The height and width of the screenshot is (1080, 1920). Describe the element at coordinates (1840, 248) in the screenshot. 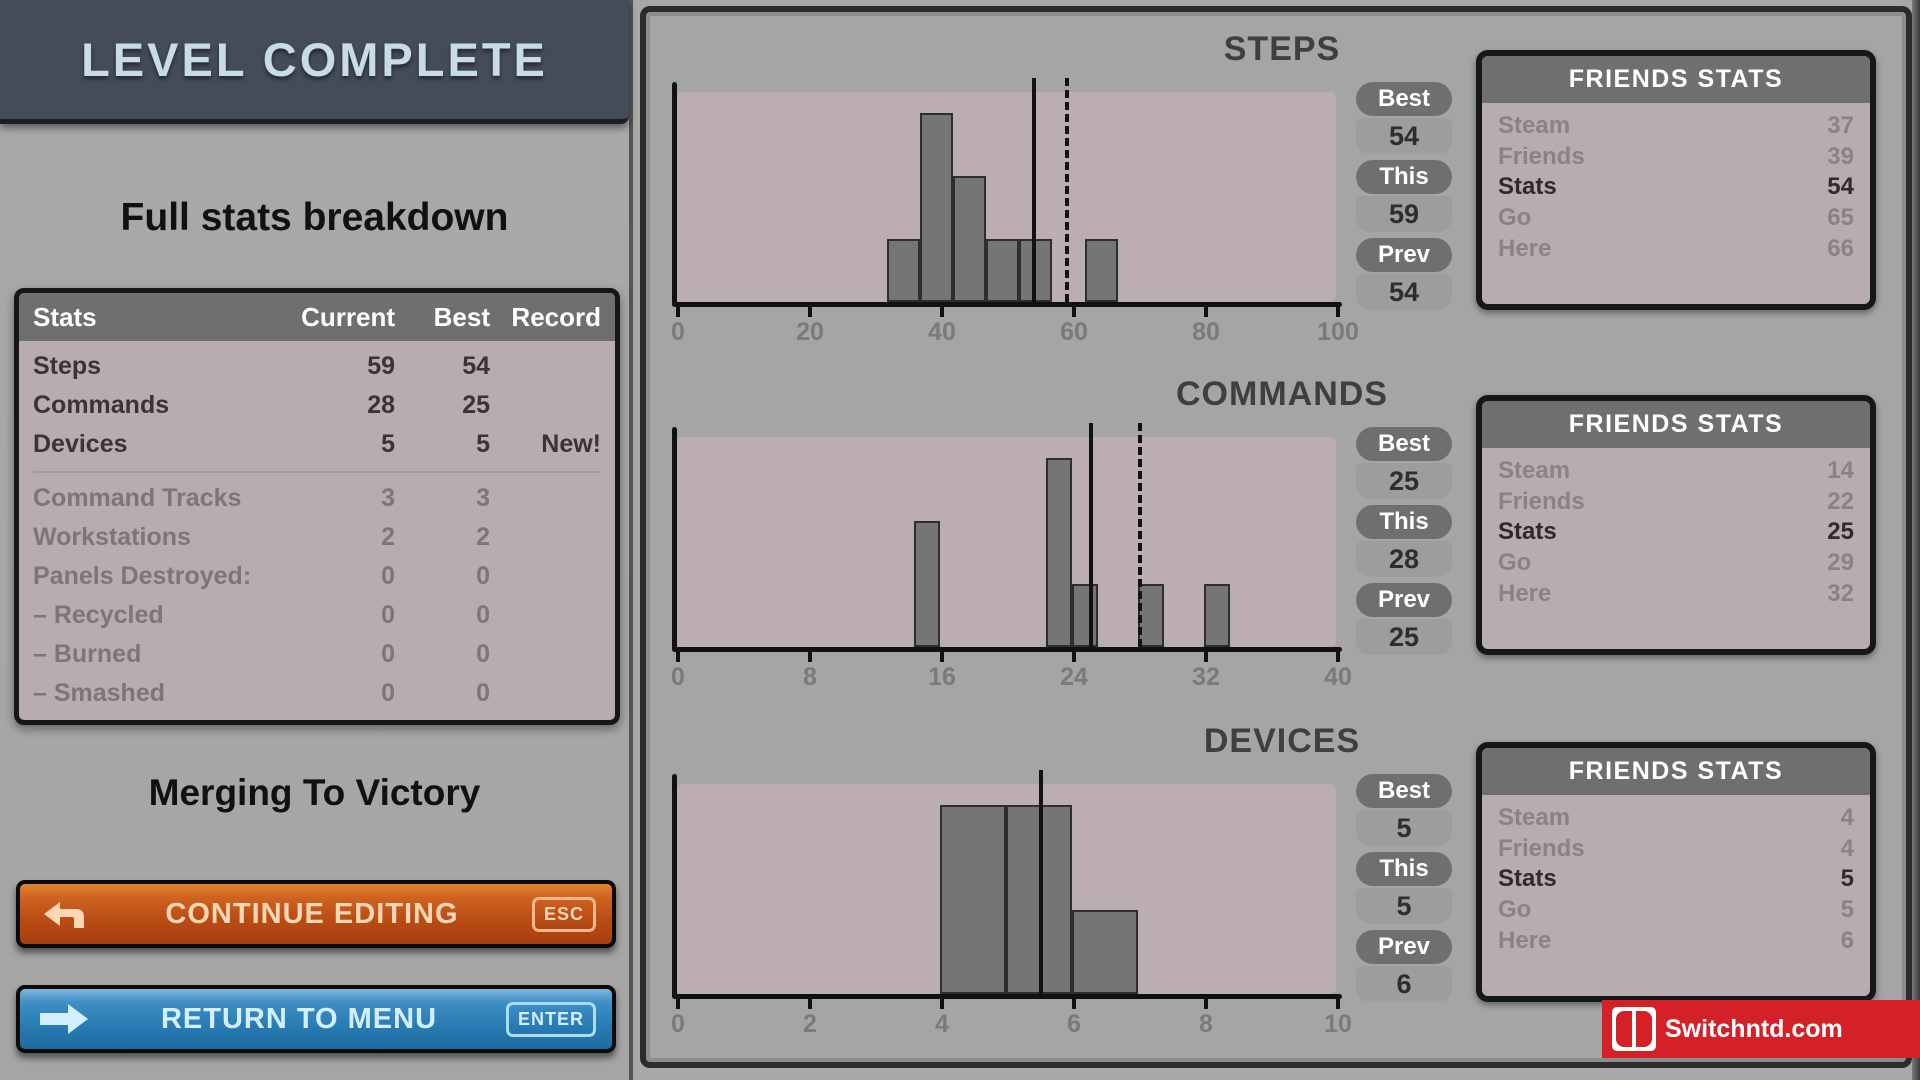

I see `friend-value: 66` at that location.